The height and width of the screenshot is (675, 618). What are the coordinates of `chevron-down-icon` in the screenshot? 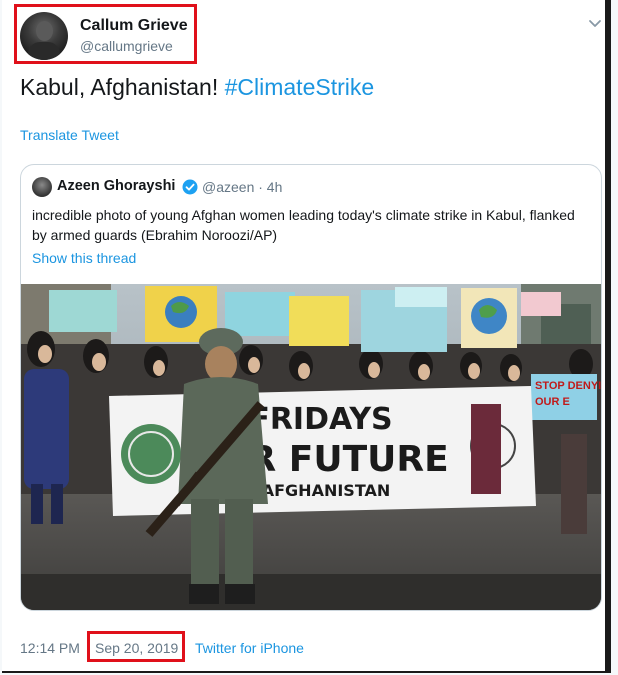 It's located at (595, 23).